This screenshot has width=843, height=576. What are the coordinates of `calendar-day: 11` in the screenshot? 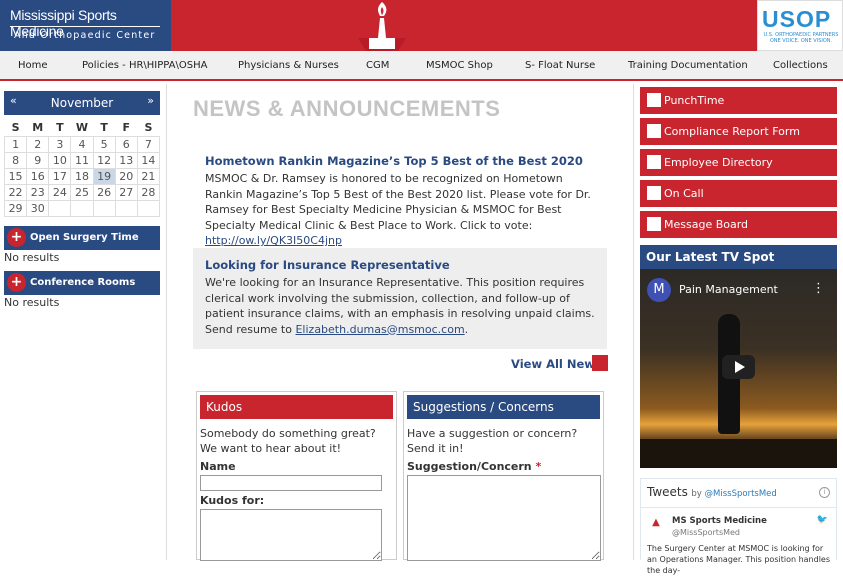 It's located at (82, 160).